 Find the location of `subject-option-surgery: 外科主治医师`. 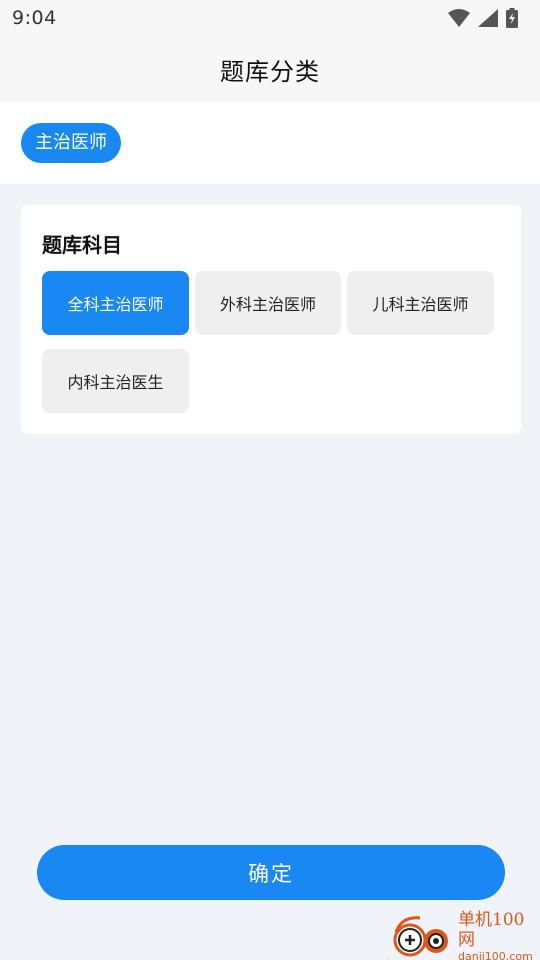

subject-option-surgery: 外科主治医师 is located at coordinates (268, 303).